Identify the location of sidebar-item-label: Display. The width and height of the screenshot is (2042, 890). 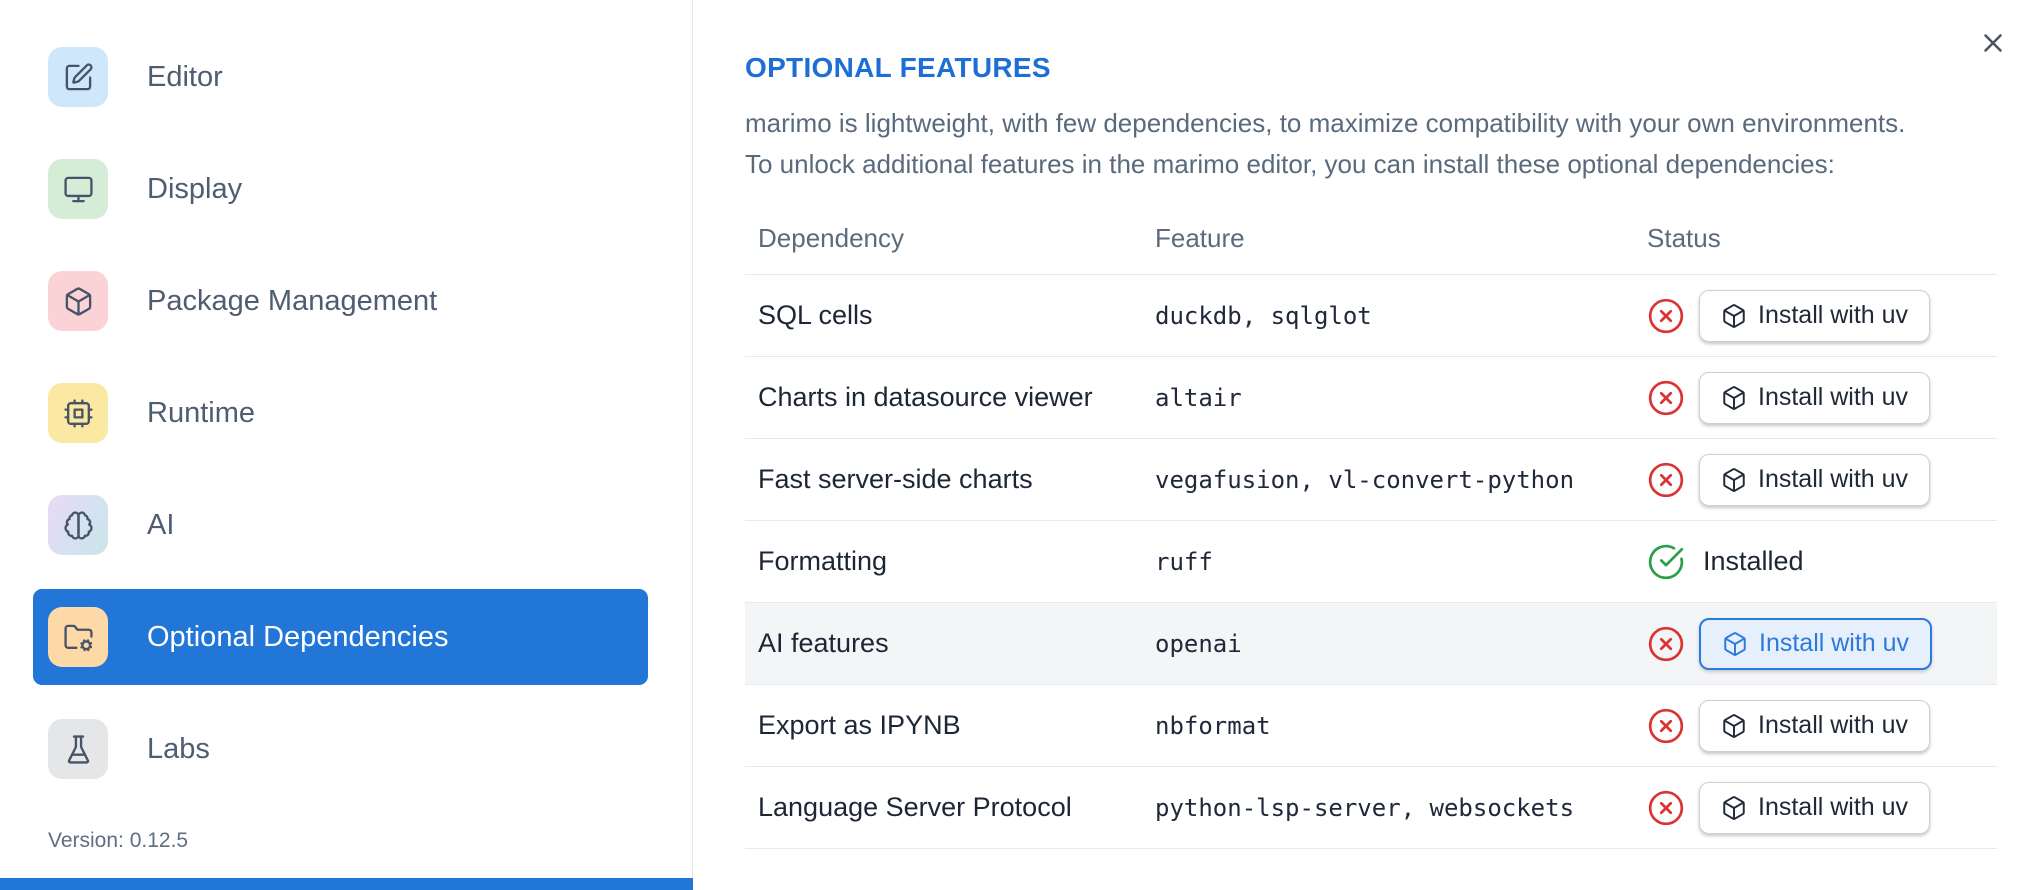
(195, 188).